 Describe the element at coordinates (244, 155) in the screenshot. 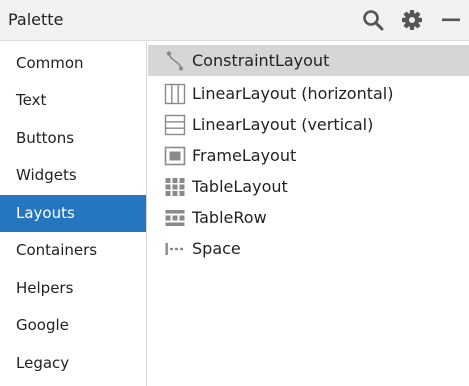

I see `item-label: FrameLayout` at that location.